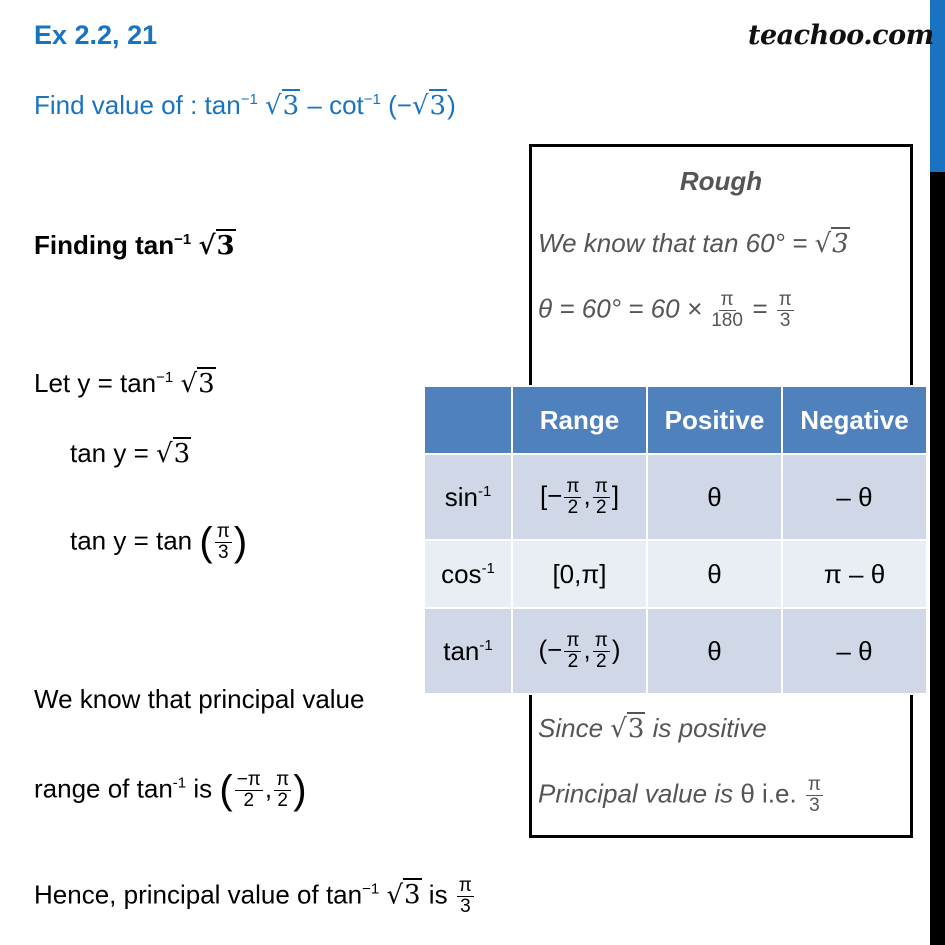 This screenshot has width=945, height=945. What do you see at coordinates (579, 497) in the screenshot?
I see `range-cell: [− π 2, π 2]` at bounding box center [579, 497].